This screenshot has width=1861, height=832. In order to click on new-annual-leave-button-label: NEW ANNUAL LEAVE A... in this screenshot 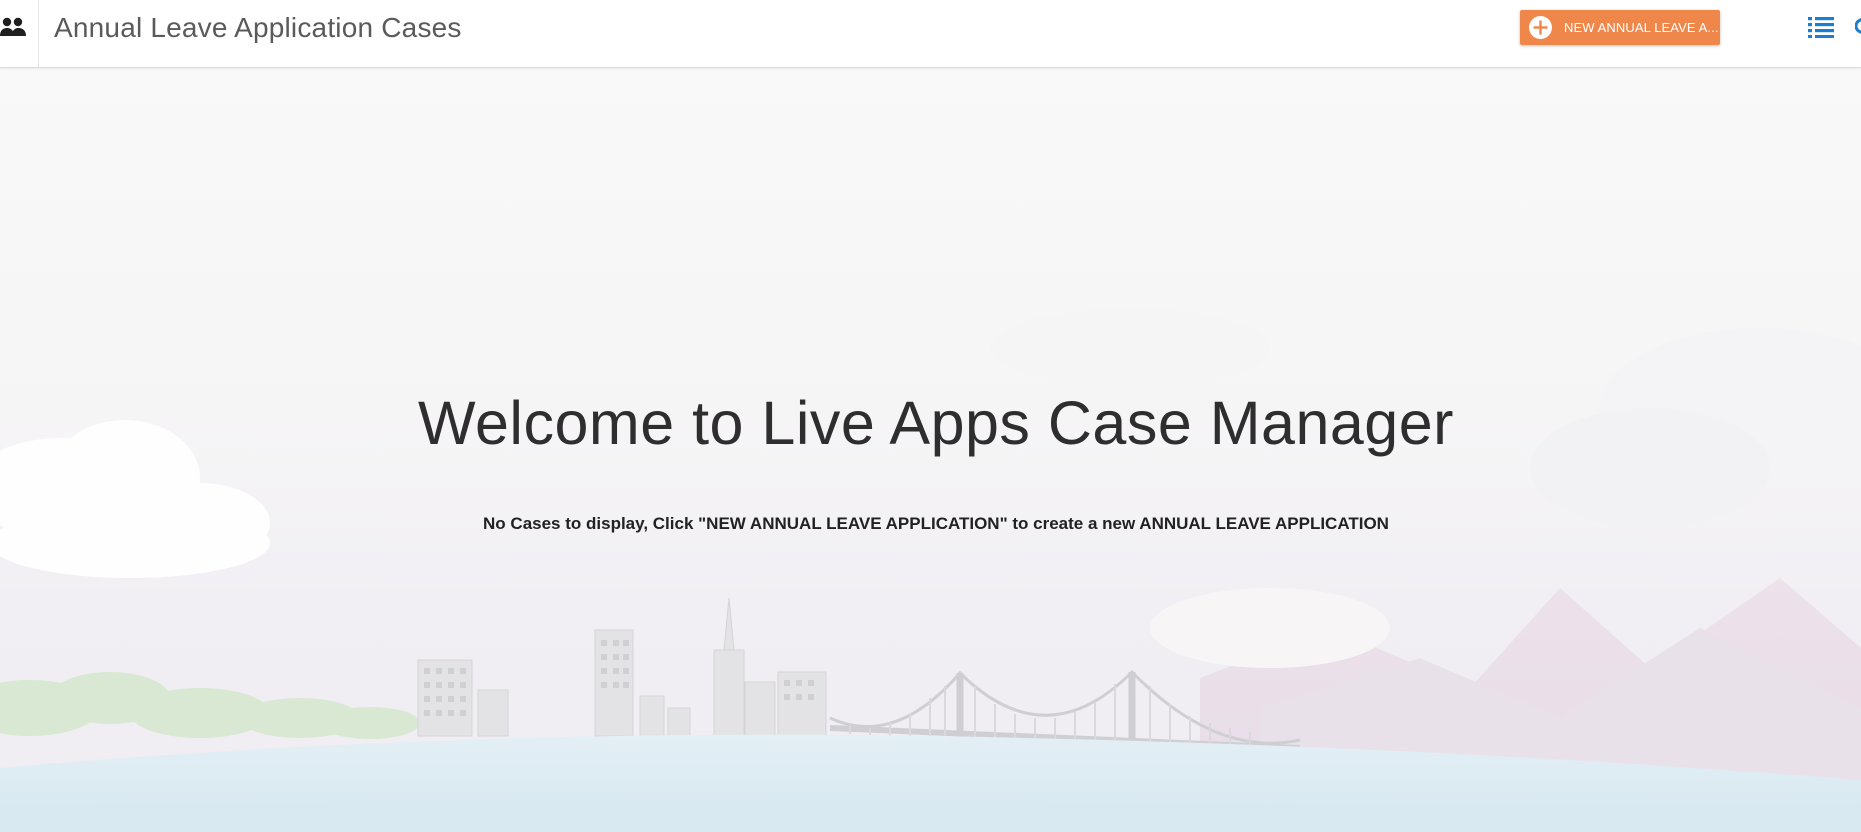, I will do `click(1641, 27)`.